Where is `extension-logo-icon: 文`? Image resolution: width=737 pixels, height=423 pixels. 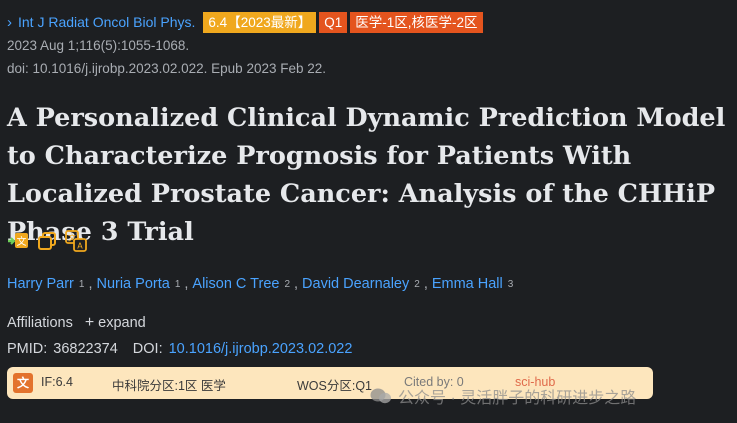
extension-logo-icon: 文 is located at coordinates (23, 383).